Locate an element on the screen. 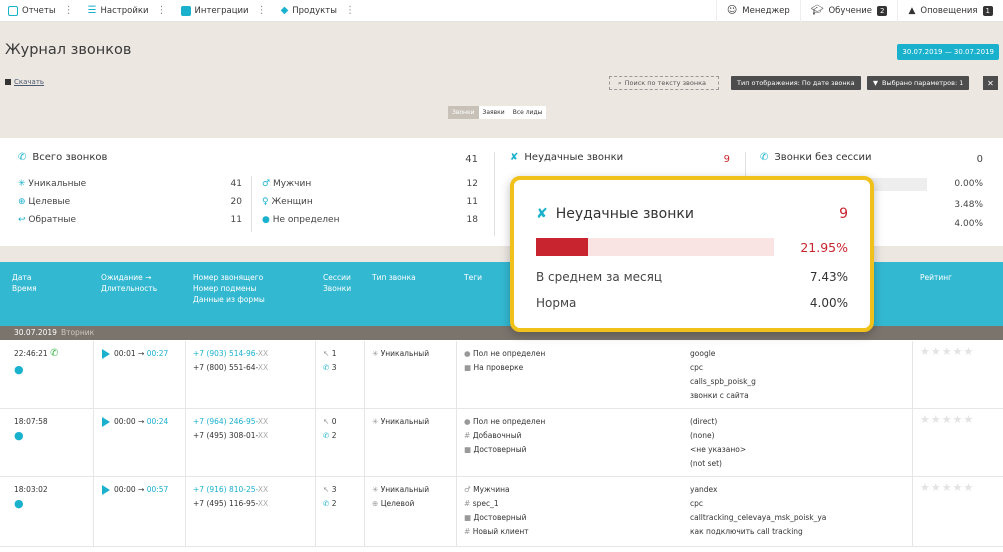 This screenshot has height=552, width=1003. call-time-value: 22:46:21 is located at coordinates (31, 353).